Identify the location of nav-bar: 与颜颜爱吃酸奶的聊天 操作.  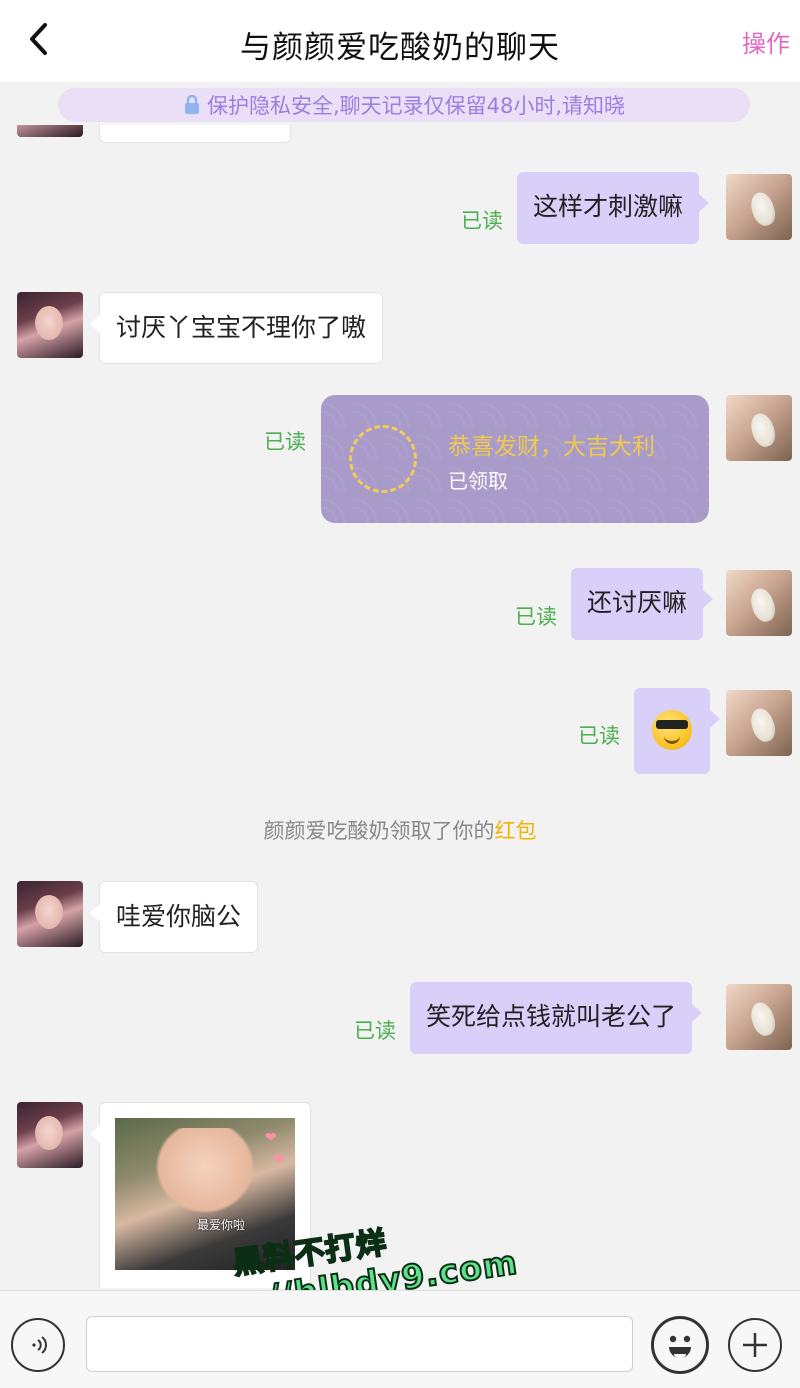
(400, 41).